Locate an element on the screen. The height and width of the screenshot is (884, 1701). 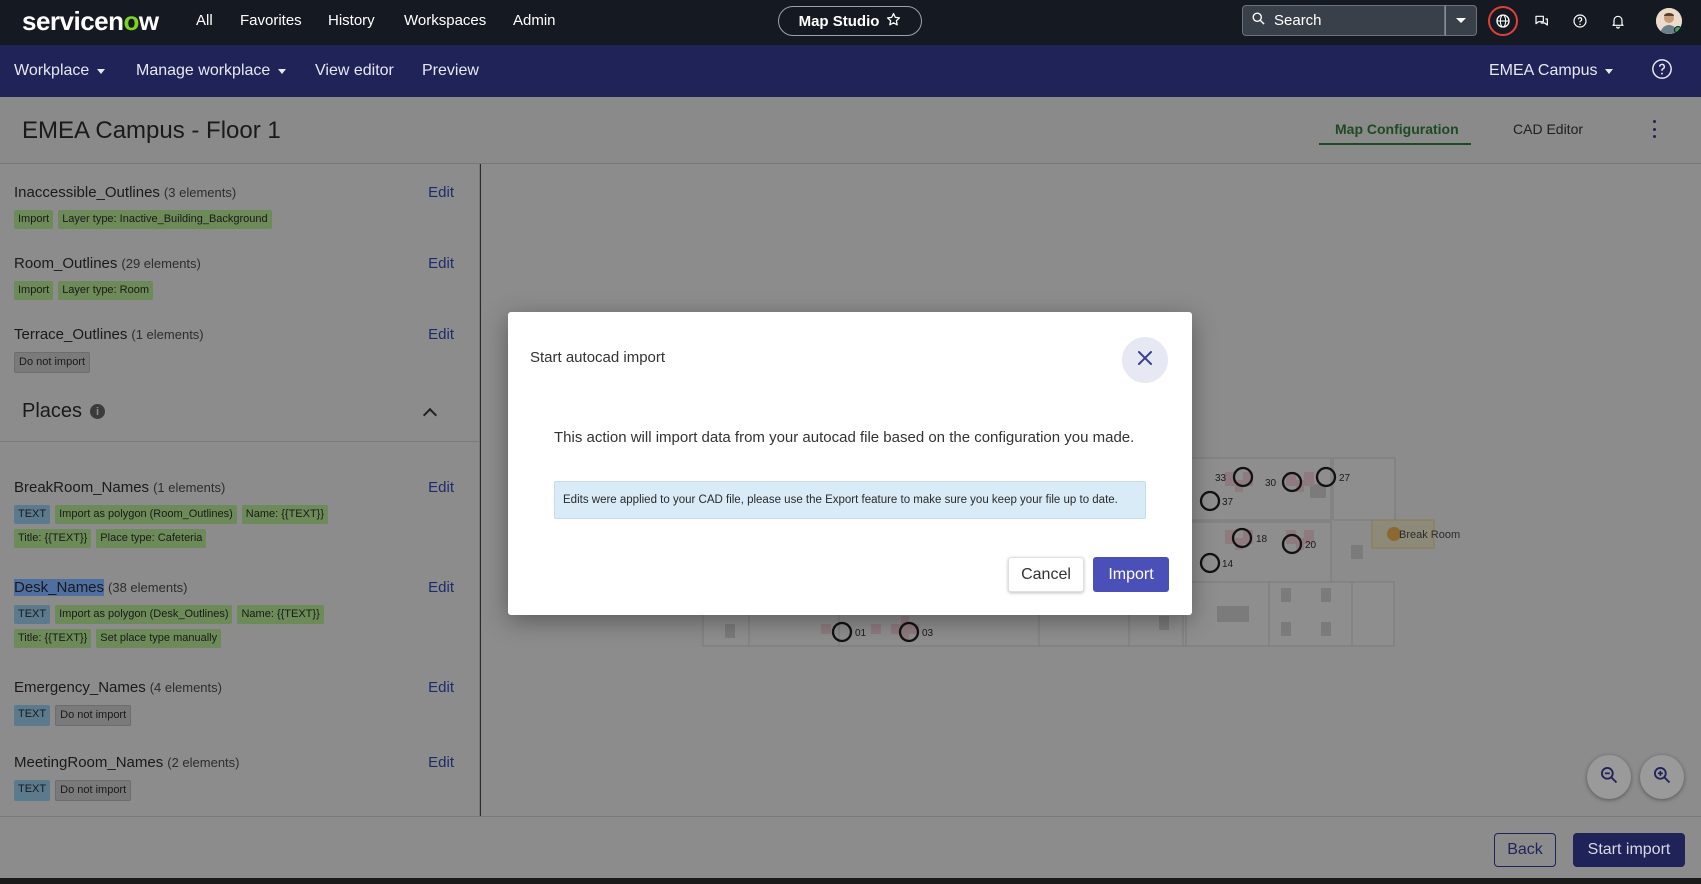
zoom-in-button is located at coordinates (1662, 777).